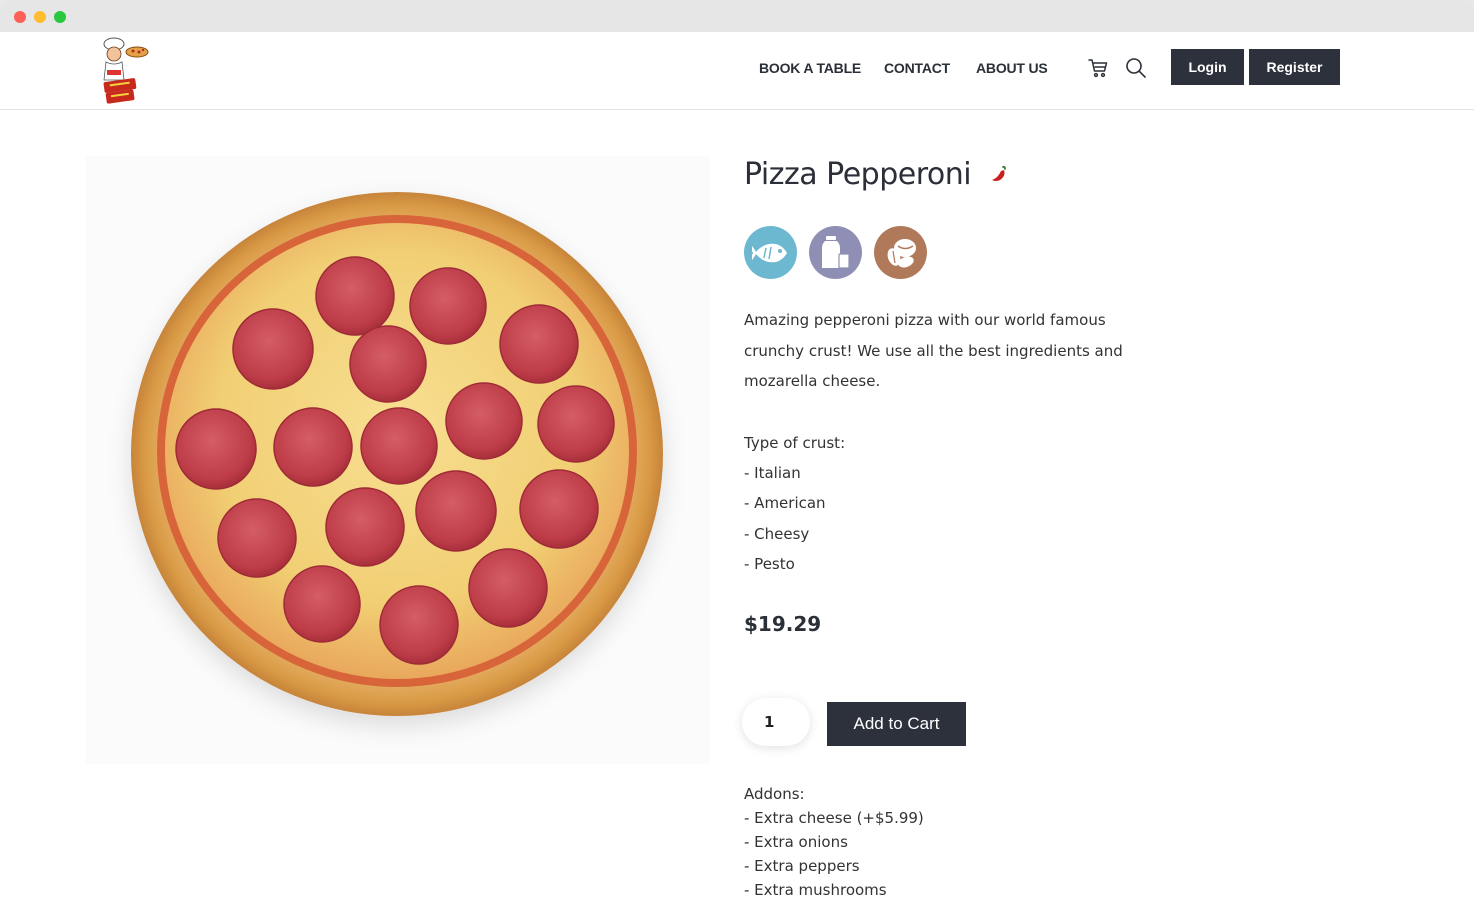 Image resolution: width=1474 pixels, height=919 pixels. What do you see at coordinates (1207, 67) in the screenshot?
I see `login-button: Login` at bounding box center [1207, 67].